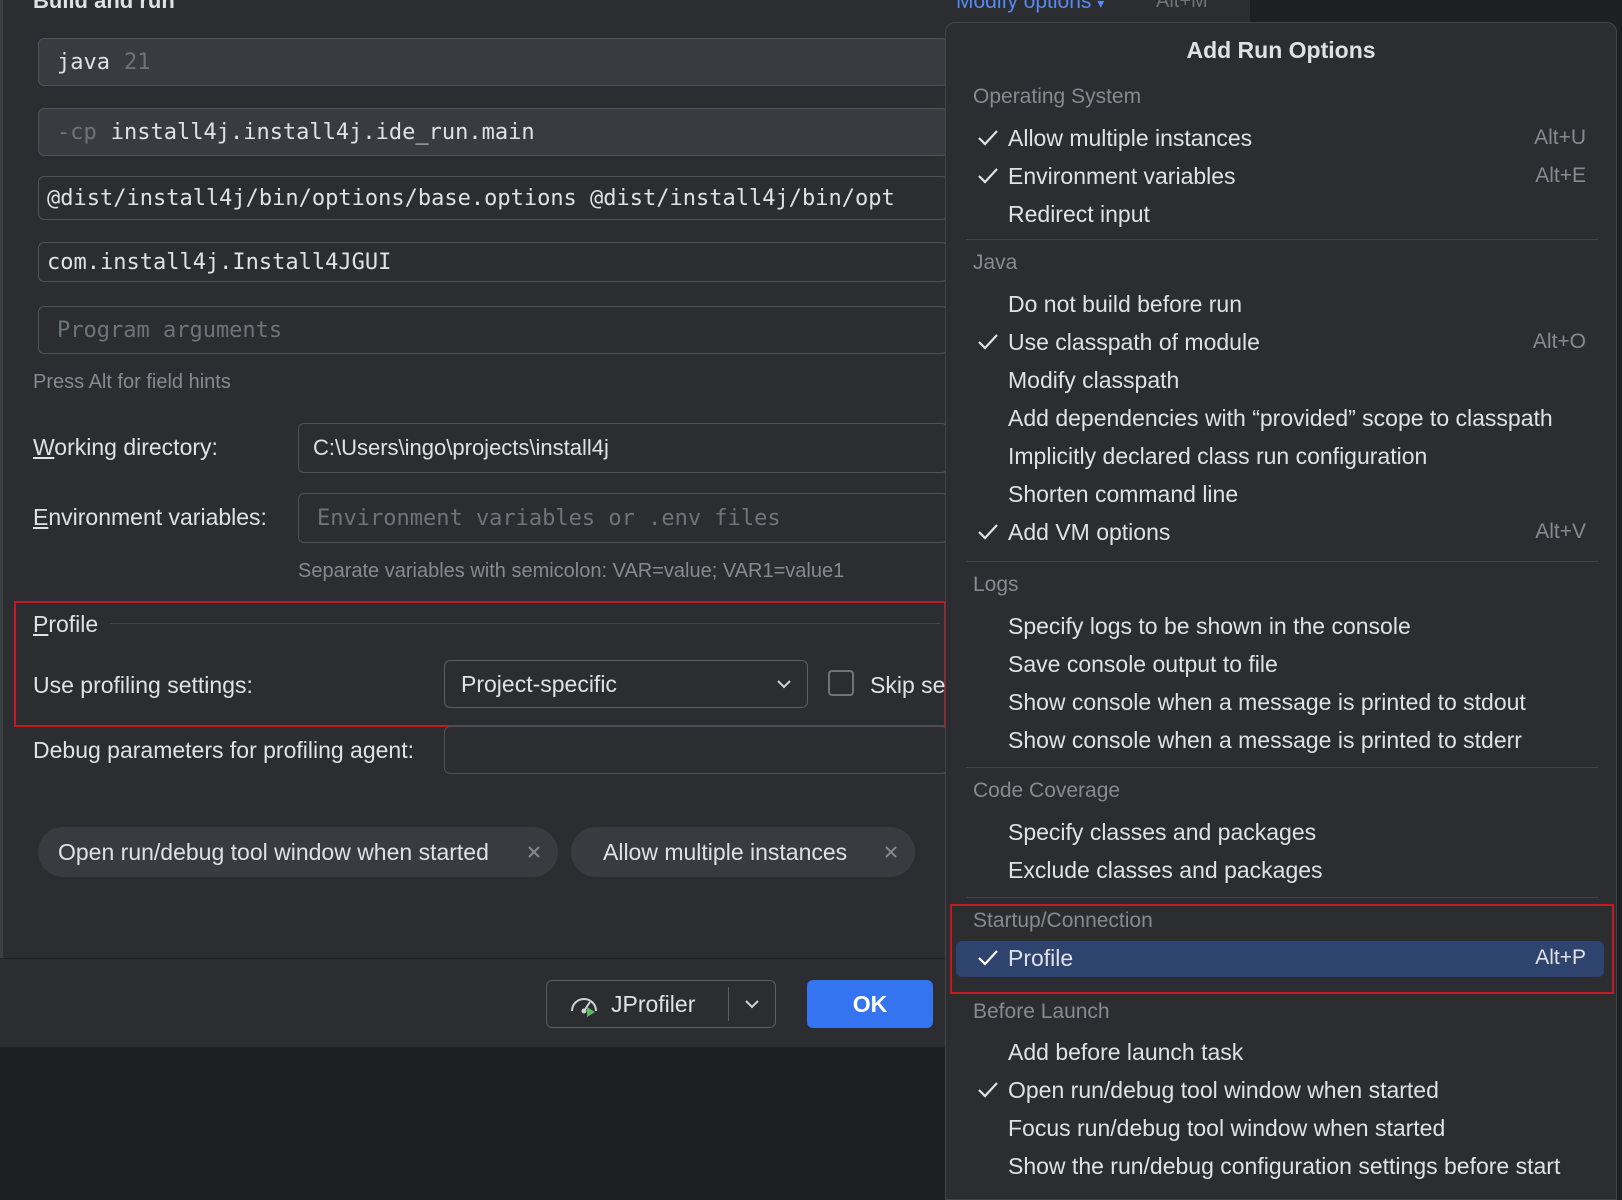 The image size is (1622, 1200). Describe the element at coordinates (1281, 50) in the screenshot. I see `popup-title: Add Run Options` at that location.